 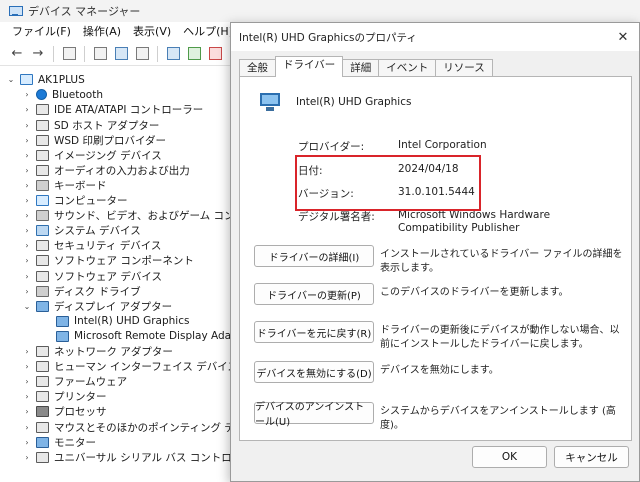 What do you see at coordinates (42, 185) in the screenshot?
I see `keyboard-icon` at bounding box center [42, 185].